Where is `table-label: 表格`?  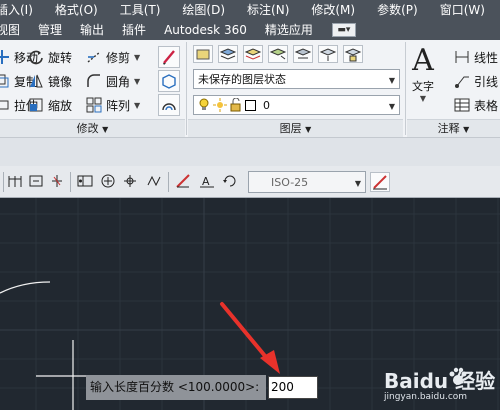
table-label: 表格 is located at coordinates (486, 105).